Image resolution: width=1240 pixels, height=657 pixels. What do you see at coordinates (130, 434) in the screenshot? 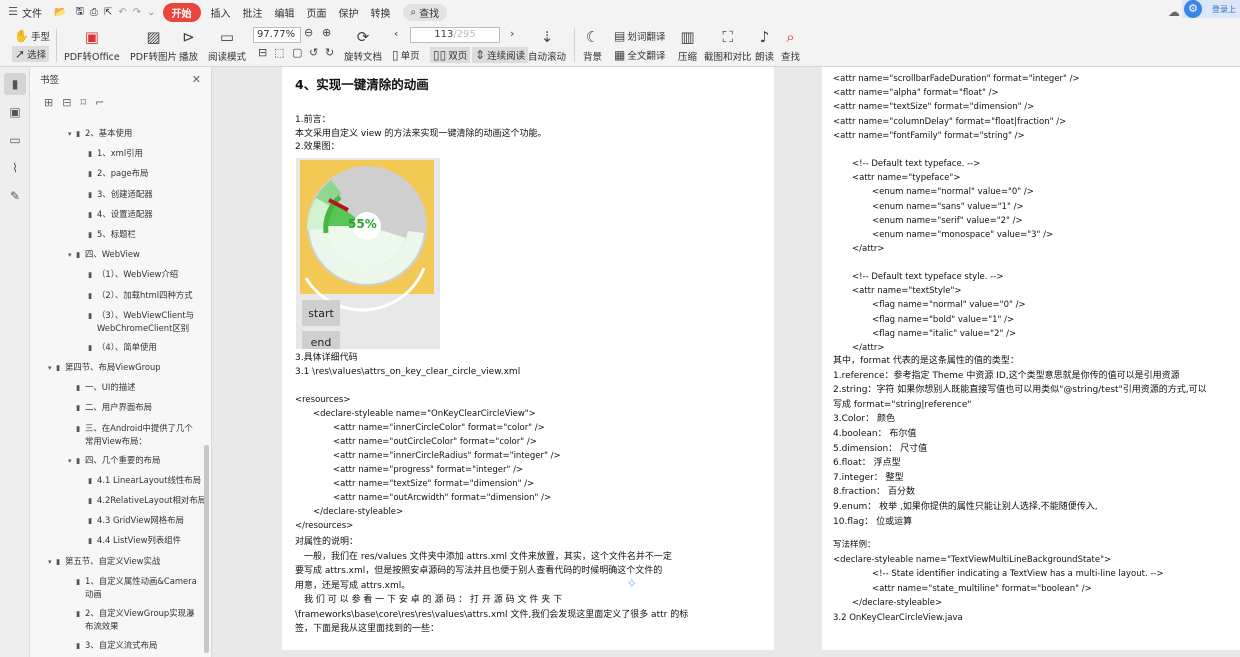
I see `bookmark-item: ▮ 三、在Android中提供了几个 常用View布局：` at bounding box center [130, 434].